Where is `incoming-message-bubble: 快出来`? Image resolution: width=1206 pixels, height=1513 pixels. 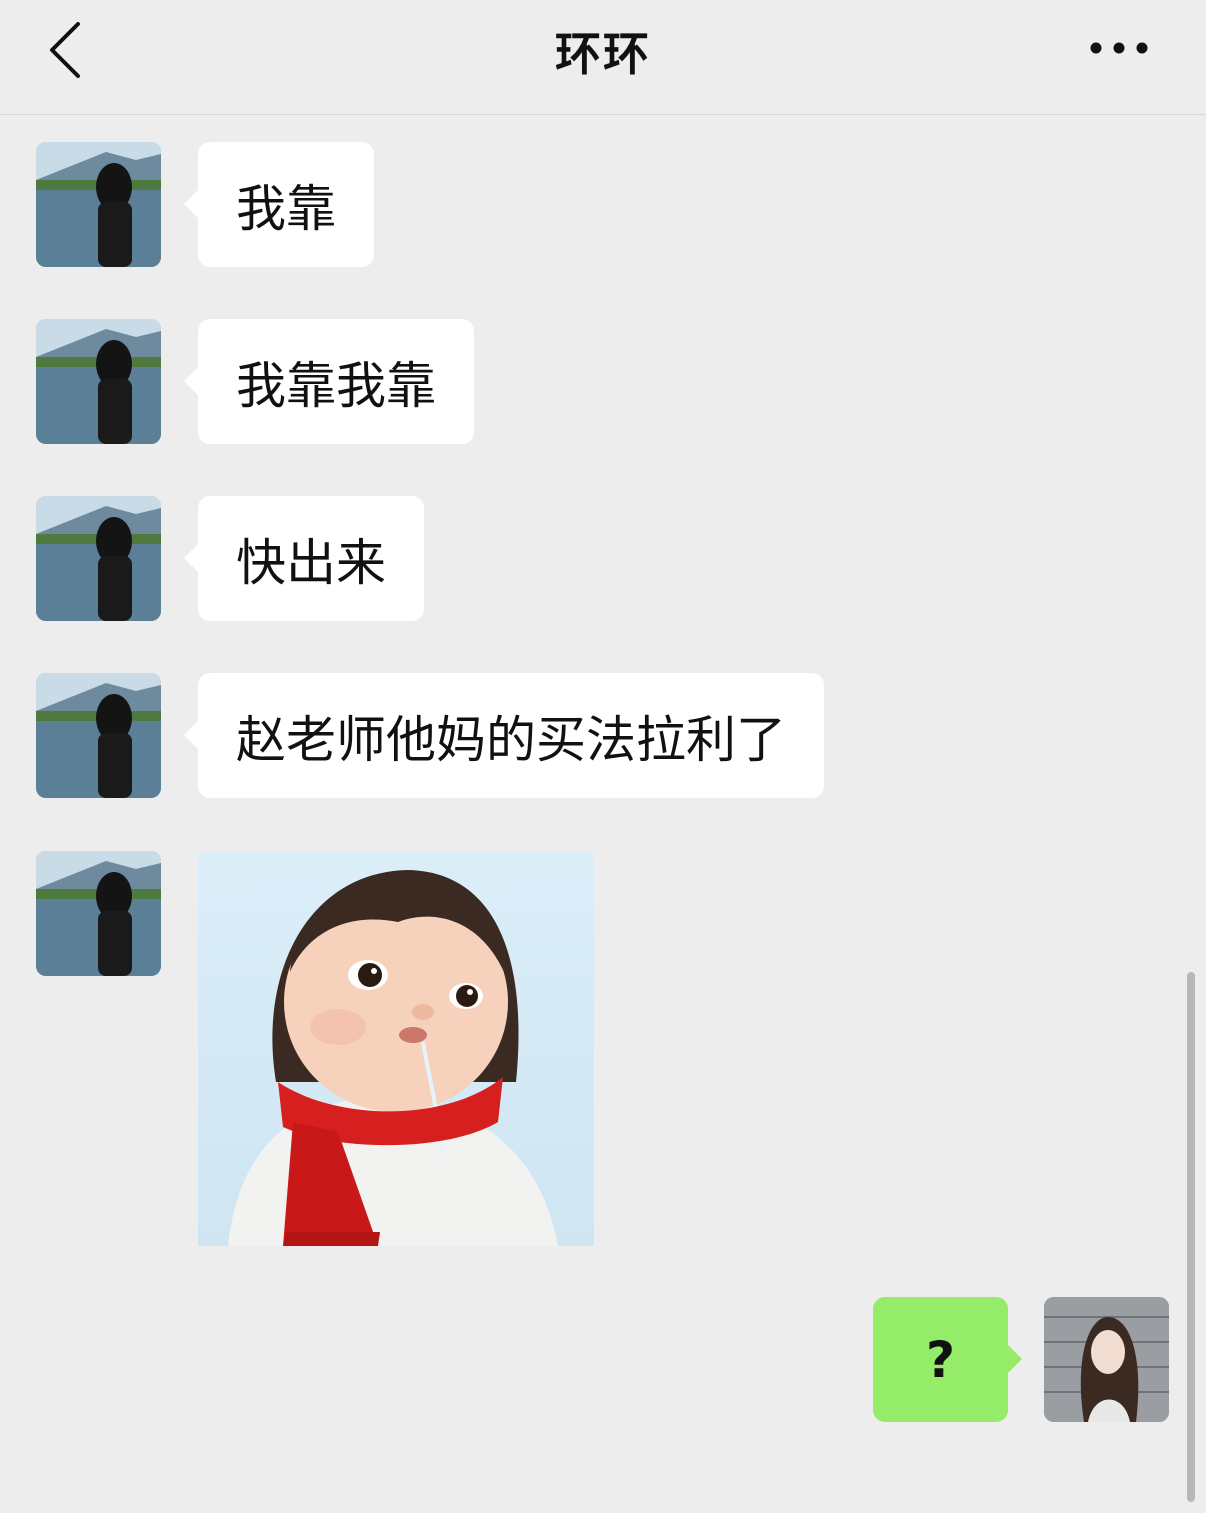
incoming-message-bubble: 快出来 is located at coordinates (304, 558).